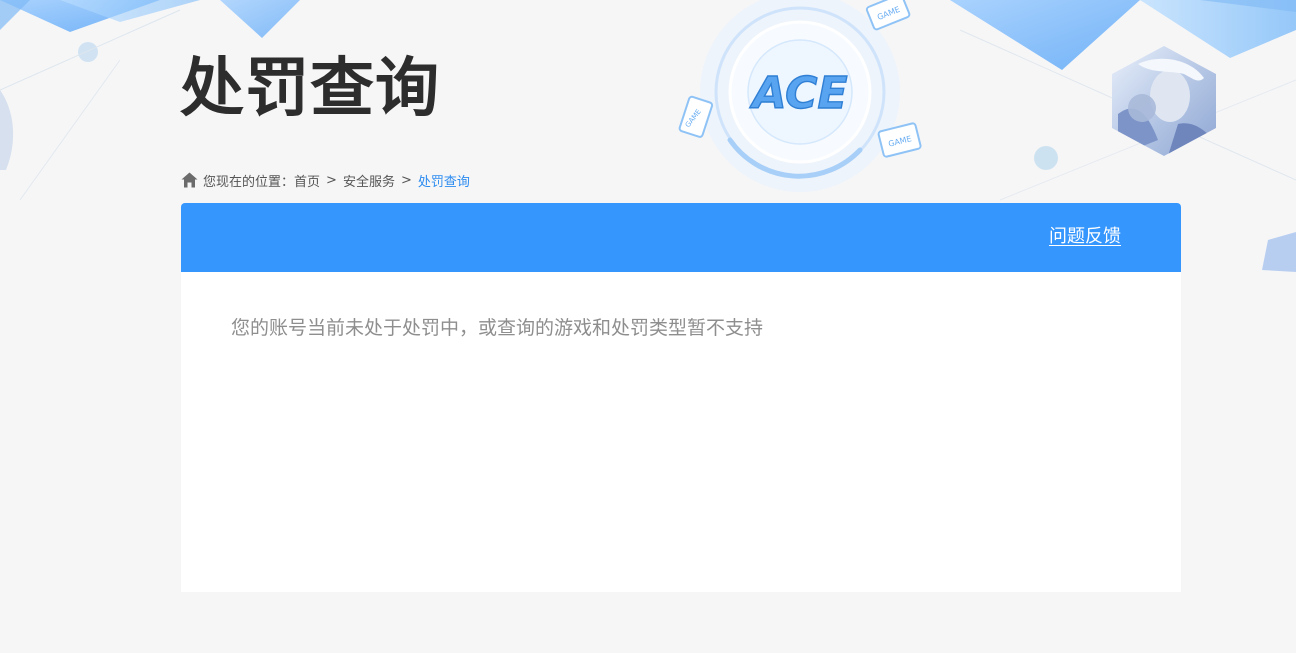 The width and height of the screenshot is (1296, 653). What do you see at coordinates (189, 180) in the screenshot?
I see `home-icon` at bounding box center [189, 180].